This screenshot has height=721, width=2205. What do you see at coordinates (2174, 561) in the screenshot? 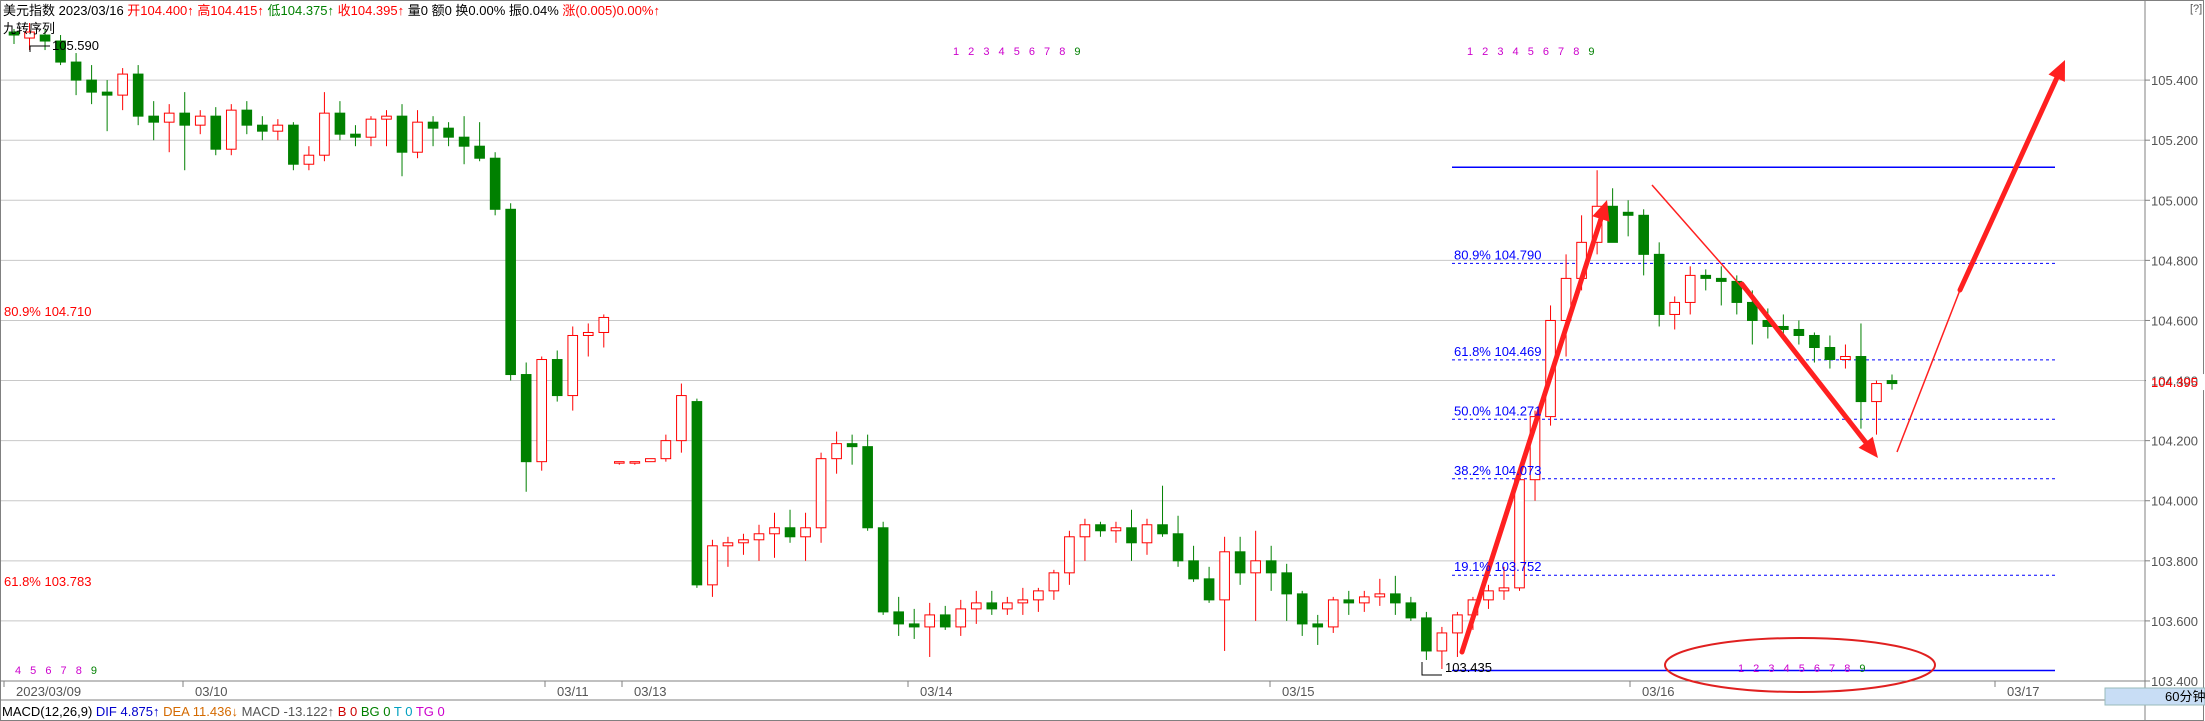
I see `y-tick-label: 103.800` at bounding box center [2174, 561].